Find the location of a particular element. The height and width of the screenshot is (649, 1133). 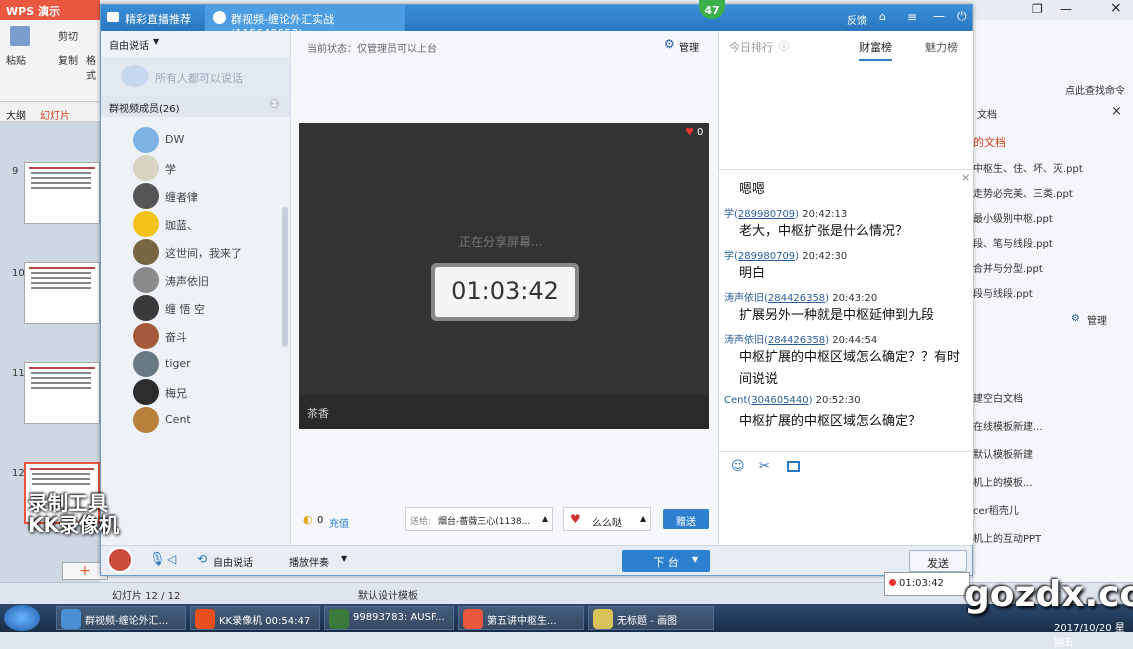

member-item: 学 is located at coordinates (208, 168).